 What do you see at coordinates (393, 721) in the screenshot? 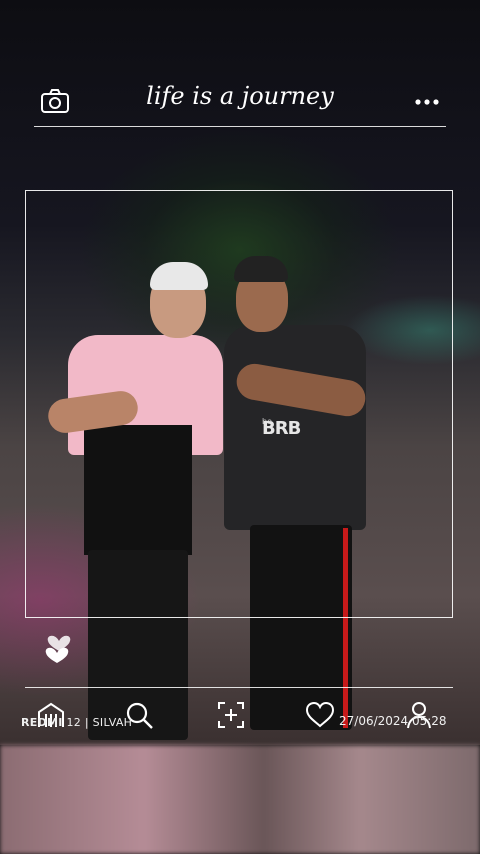
I see `photo-datetime: 27/06/2024 05:28` at bounding box center [393, 721].